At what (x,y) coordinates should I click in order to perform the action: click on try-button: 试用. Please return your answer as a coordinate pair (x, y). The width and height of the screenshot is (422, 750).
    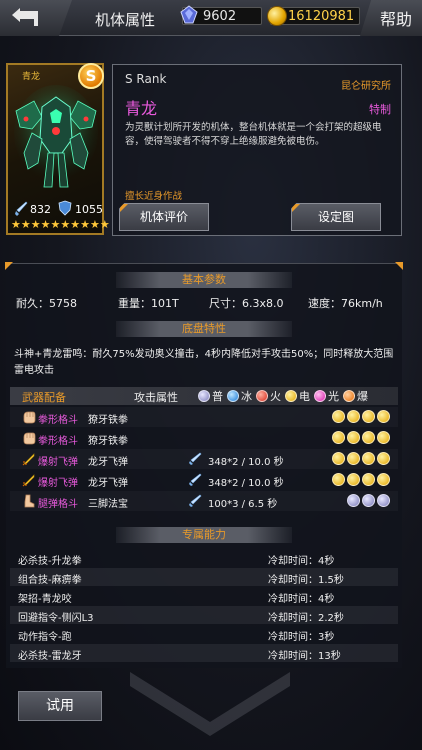
    Looking at the image, I should click on (60, 706).